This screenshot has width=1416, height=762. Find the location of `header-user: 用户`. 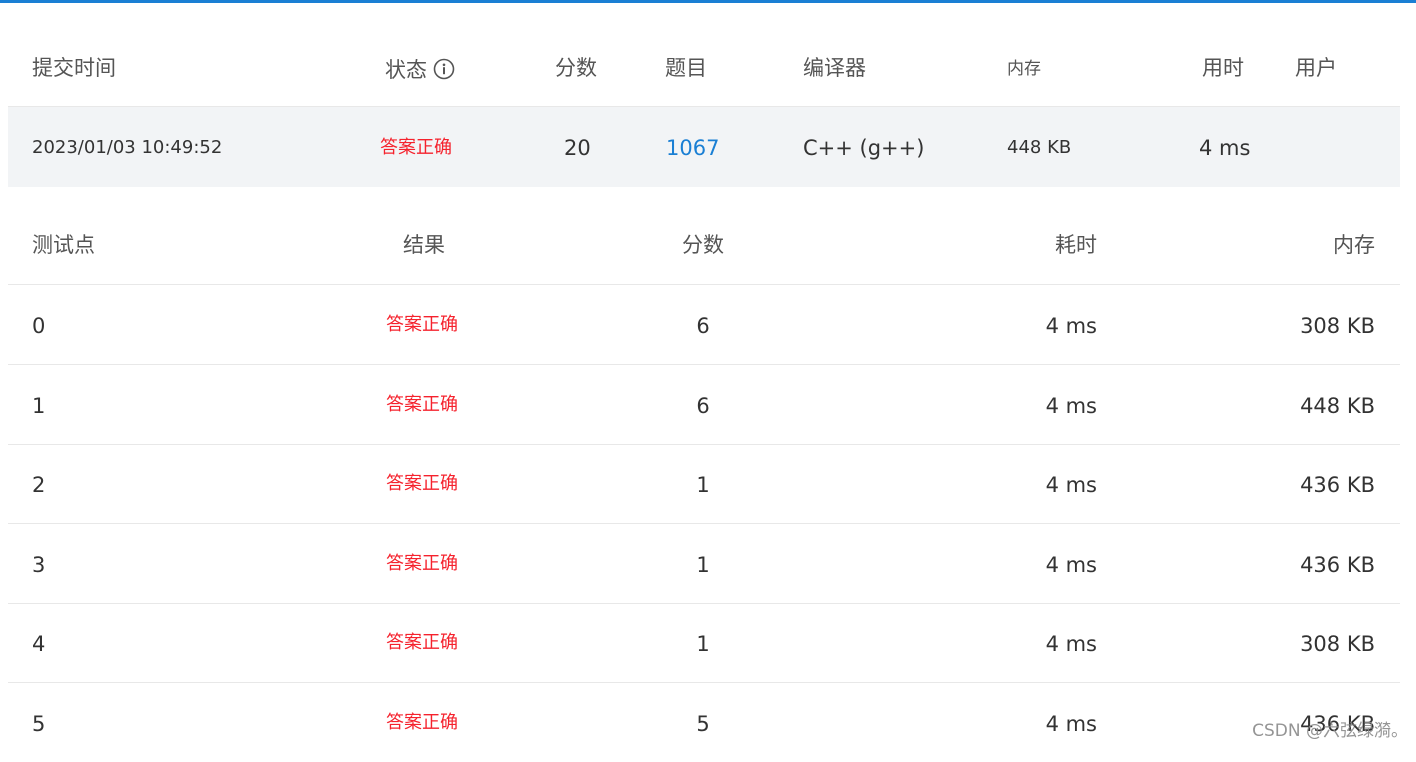

header-user: 用户 is located at coordinates (1316, 68).